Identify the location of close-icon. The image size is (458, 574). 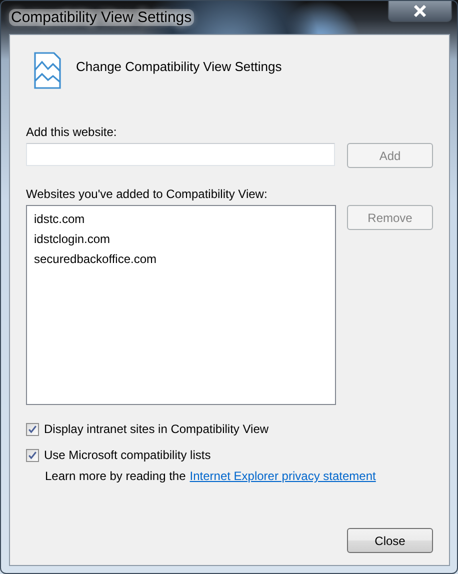
(420, 11).